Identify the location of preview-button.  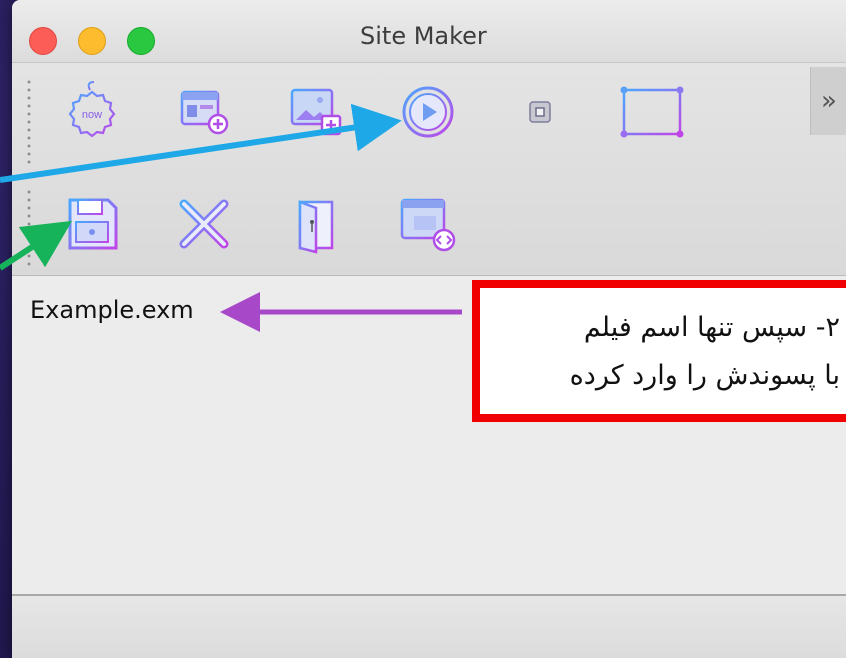
(428, 224).